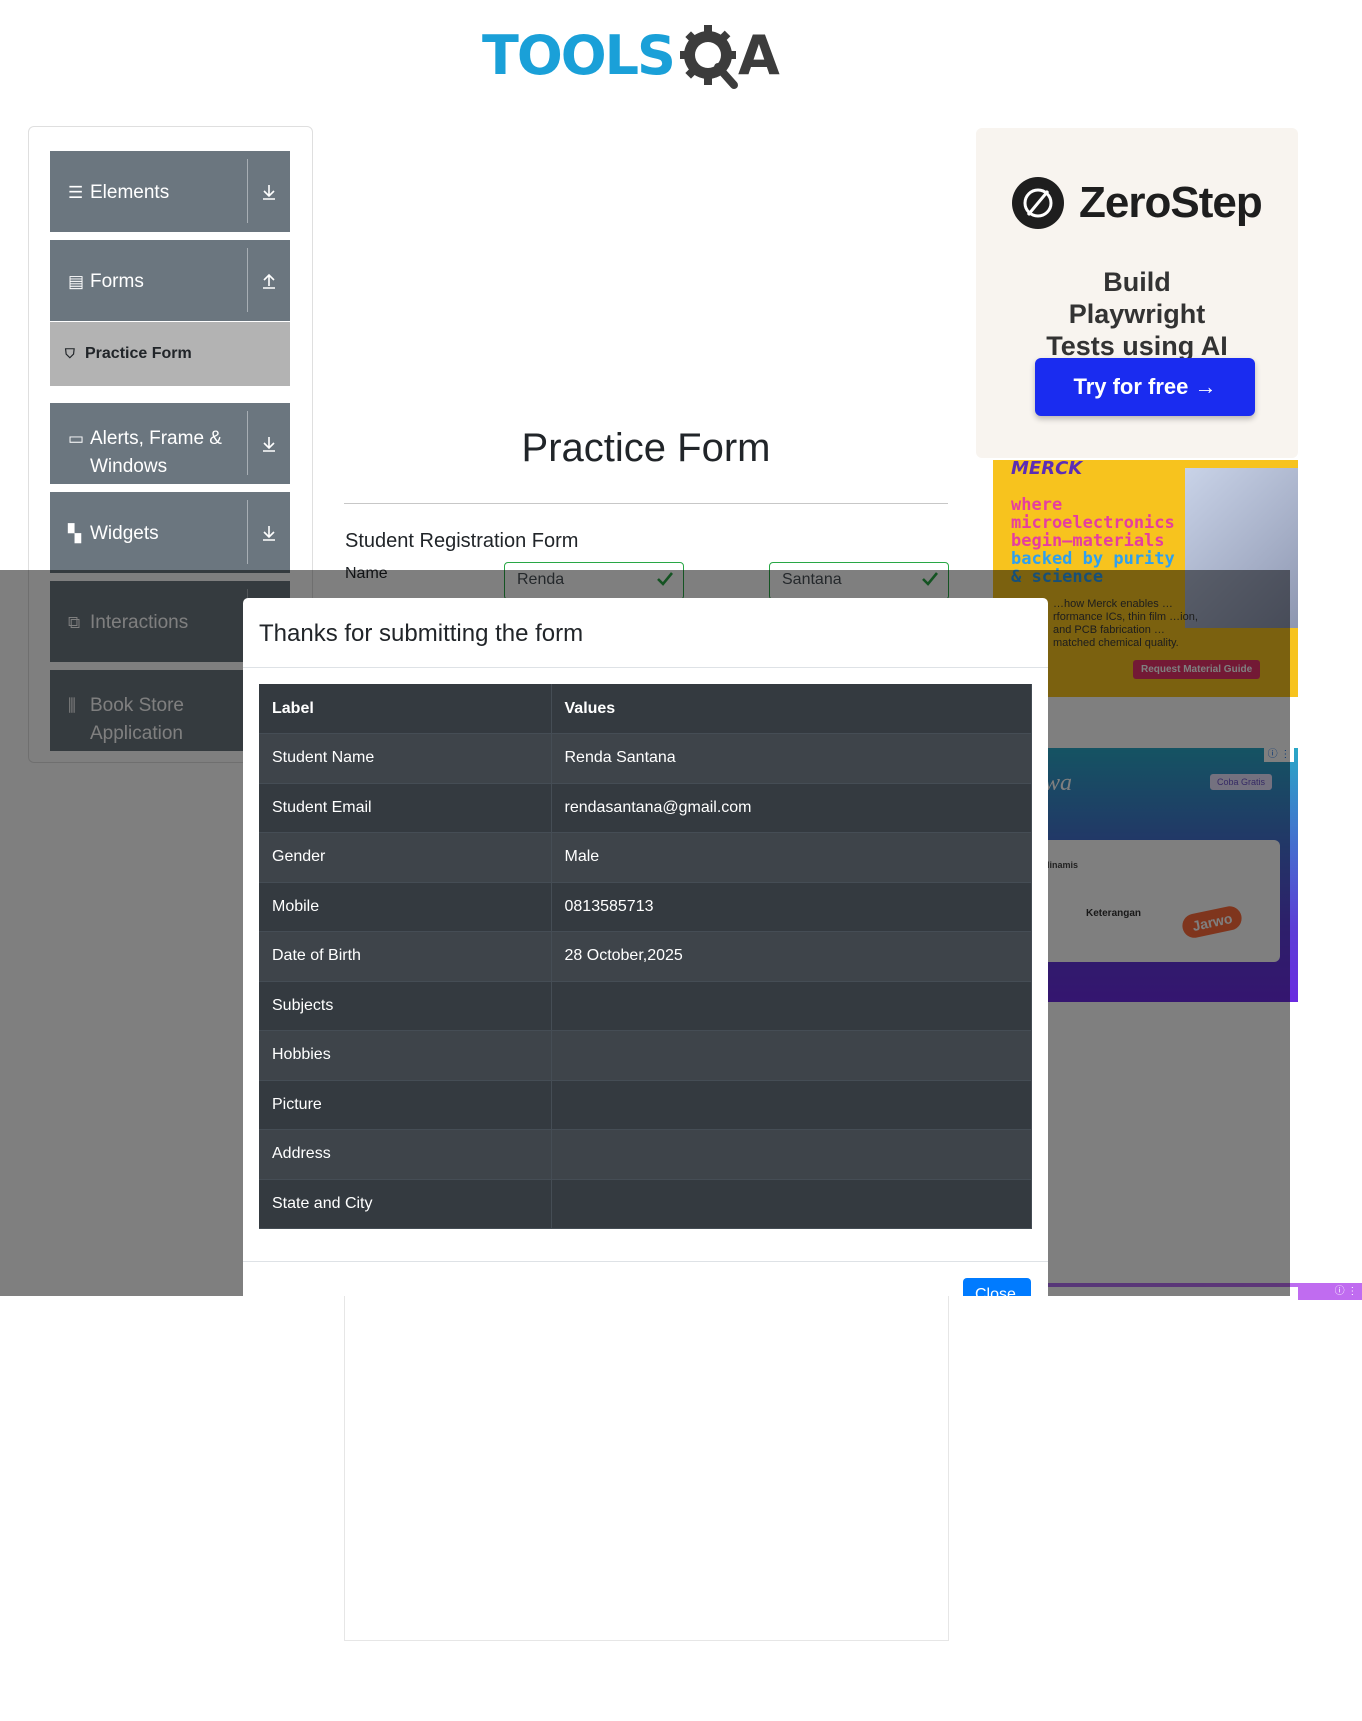  I want to click on table-row: Gender Male, so click(645, 857).